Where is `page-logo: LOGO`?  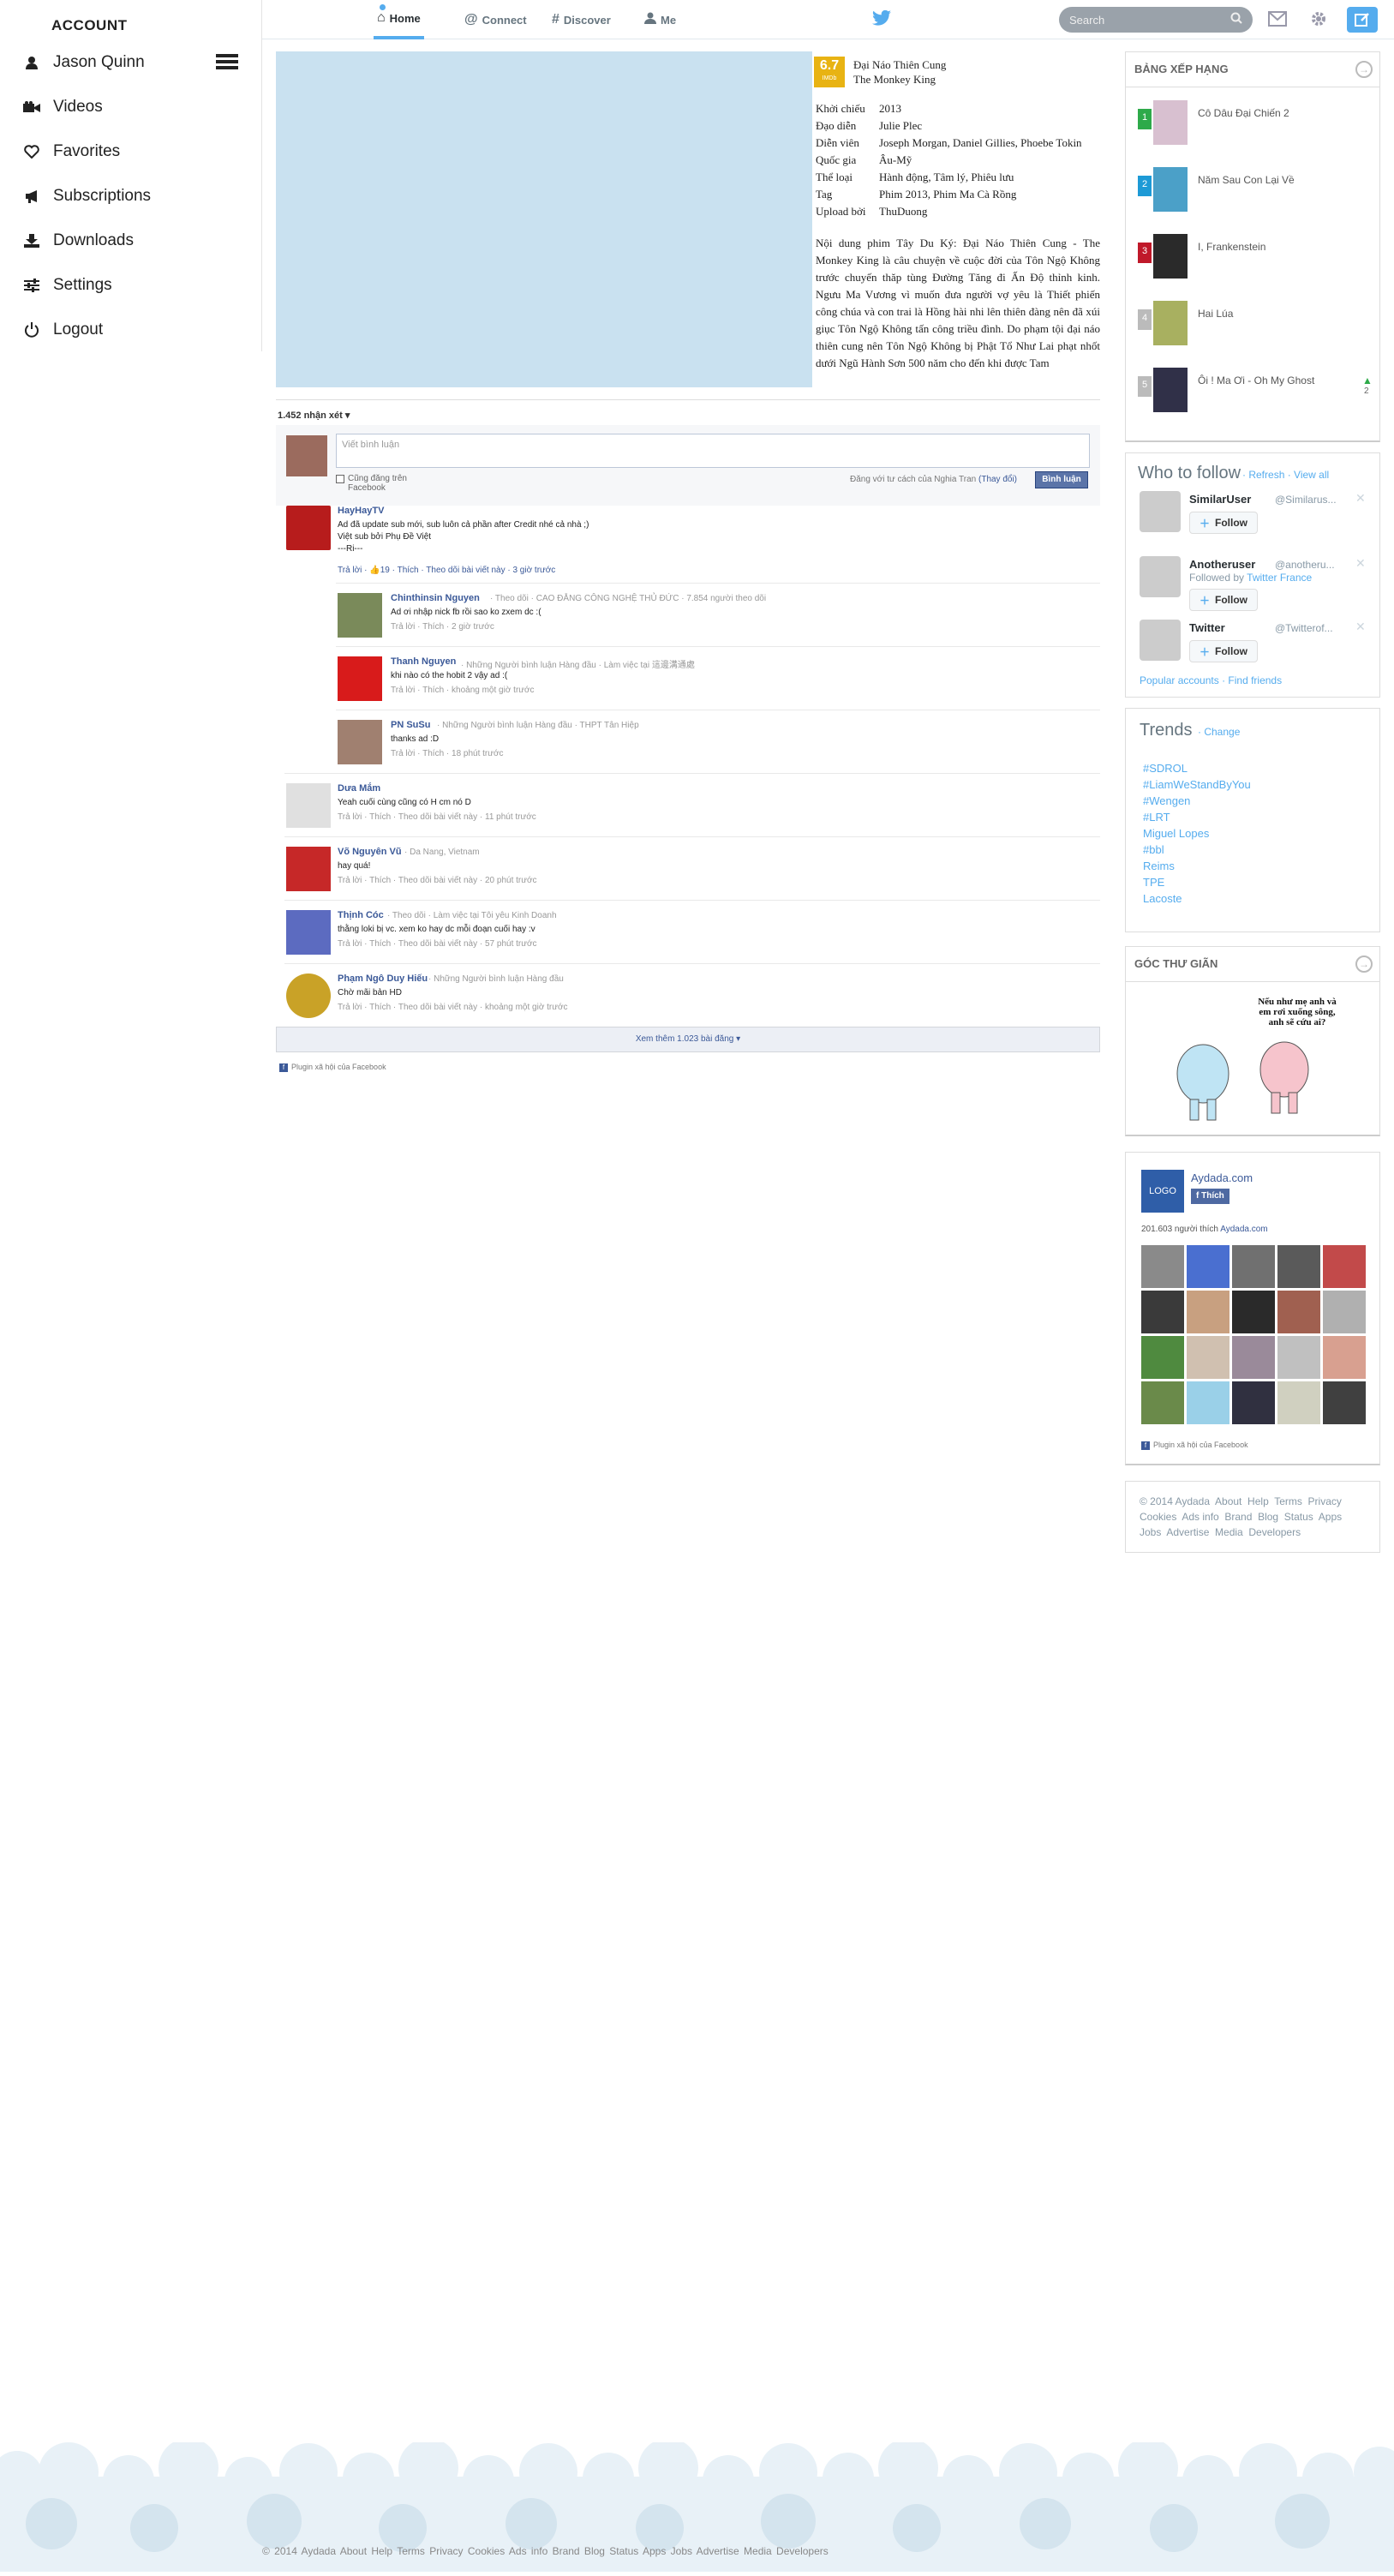 page-logo: LOGO is located at coordinates (1163, 1191).